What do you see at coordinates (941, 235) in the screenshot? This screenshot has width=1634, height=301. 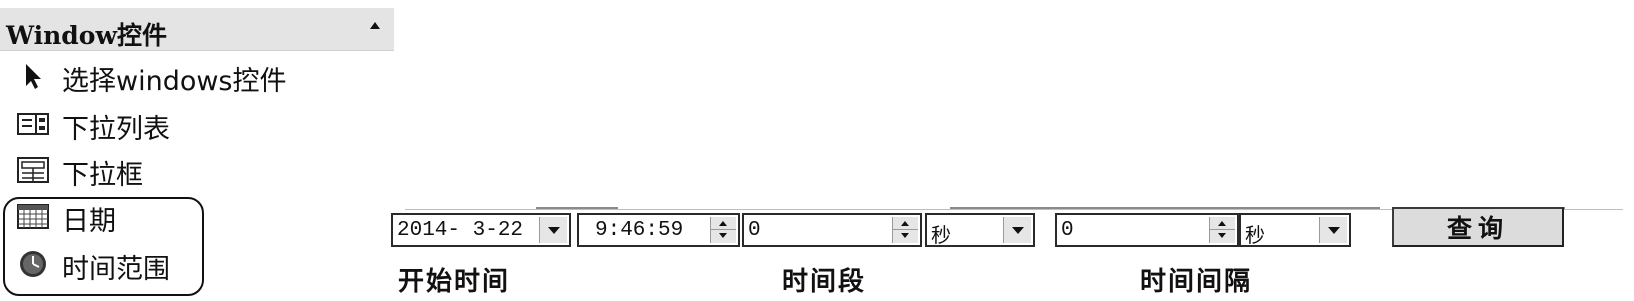 I see `period-unit-value: 秒` at bounding box center [941, 235].